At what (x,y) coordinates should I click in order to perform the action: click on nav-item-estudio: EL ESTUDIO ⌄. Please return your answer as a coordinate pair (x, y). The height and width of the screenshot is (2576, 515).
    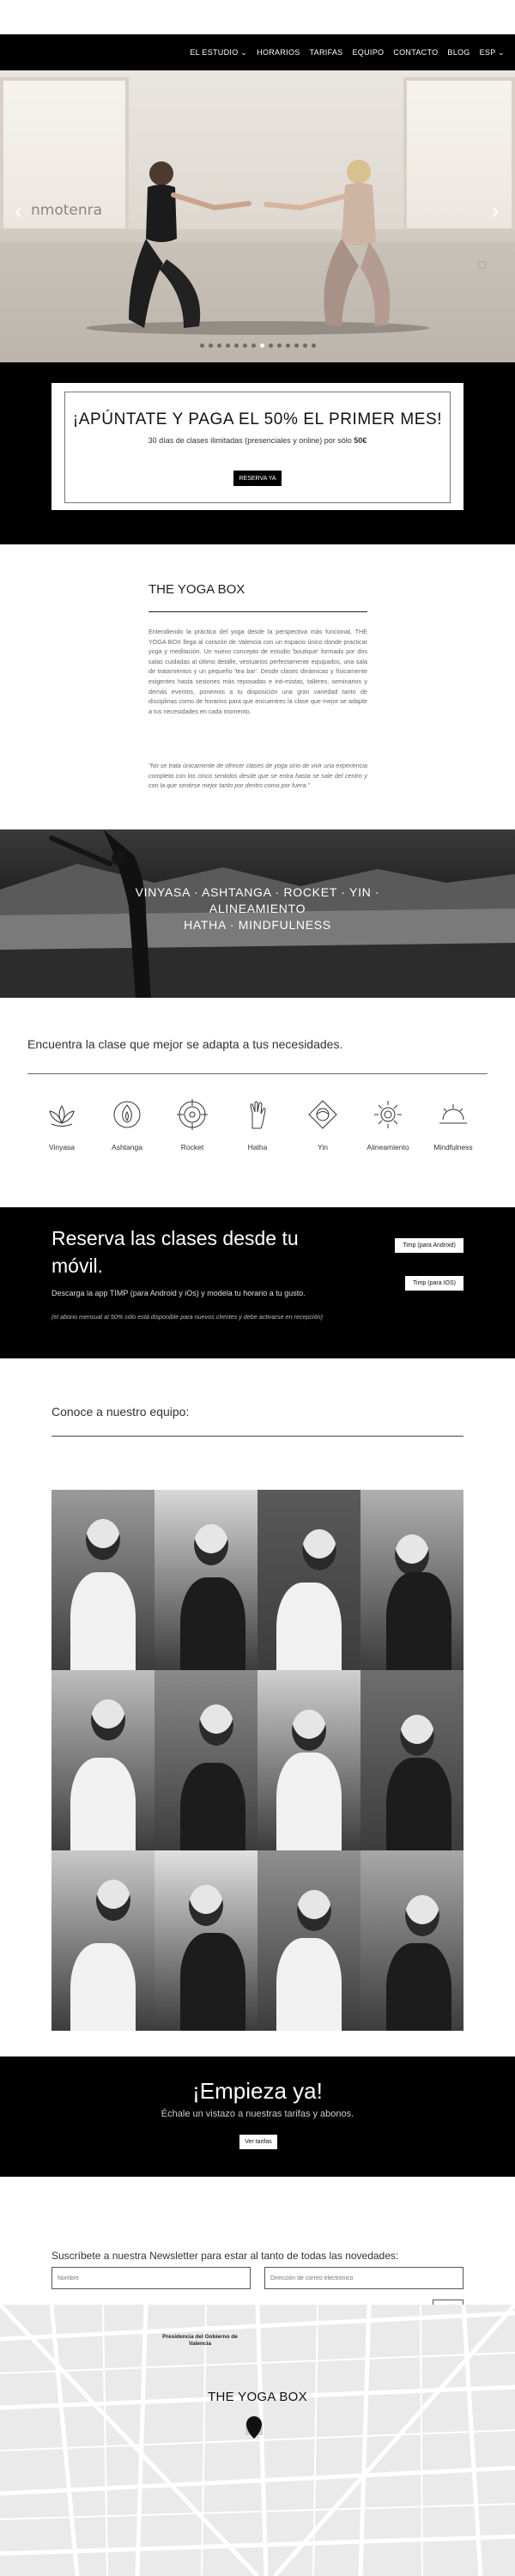
    Looking at the image, I should click on (218, 53).